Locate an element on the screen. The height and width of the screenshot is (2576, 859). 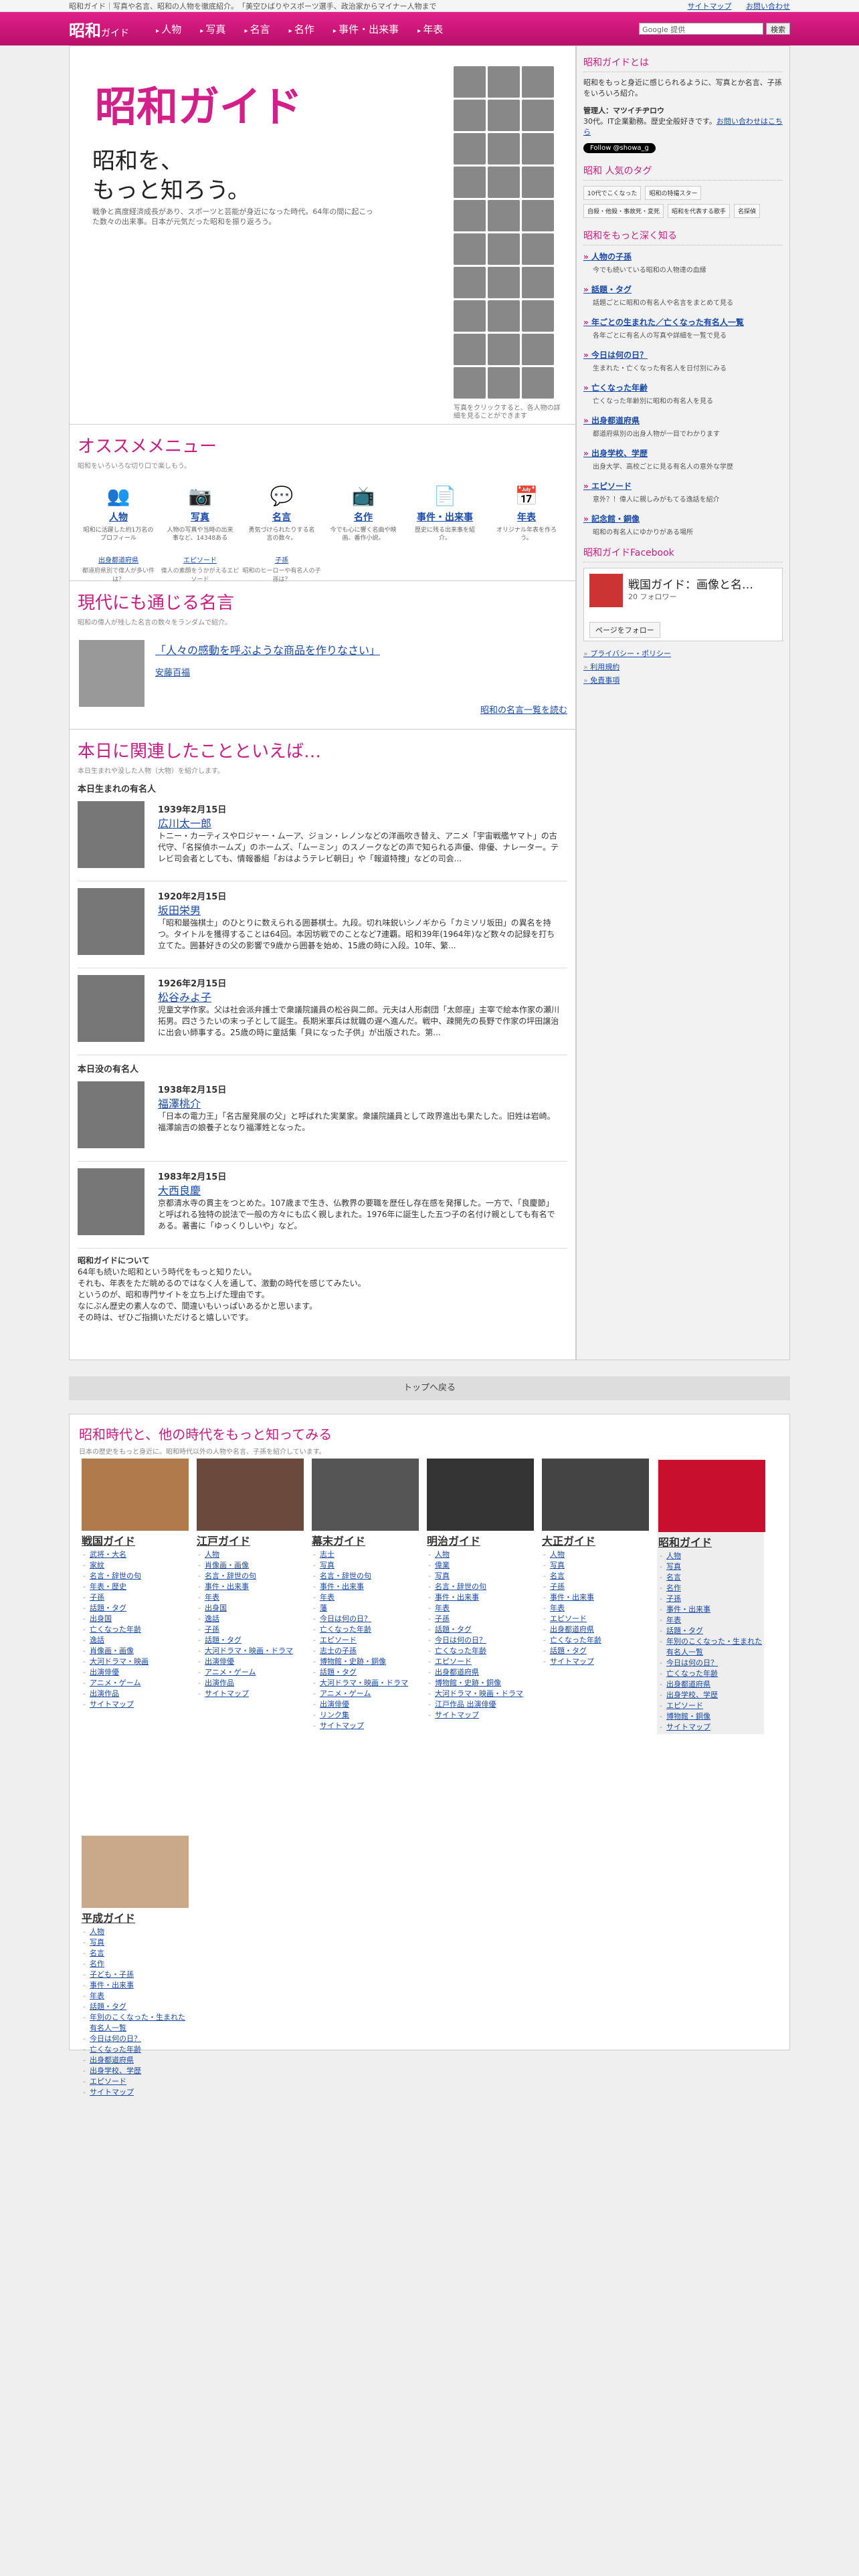
era-link: 年別のこくなった・生まれた有名人一覧 is located at coordinates (136, 2023).